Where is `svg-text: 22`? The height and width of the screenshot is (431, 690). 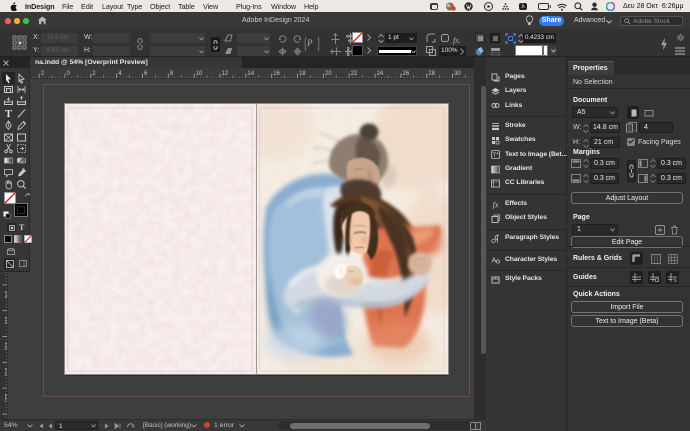 svg-text: 22 is located at coordinates (354, 74).